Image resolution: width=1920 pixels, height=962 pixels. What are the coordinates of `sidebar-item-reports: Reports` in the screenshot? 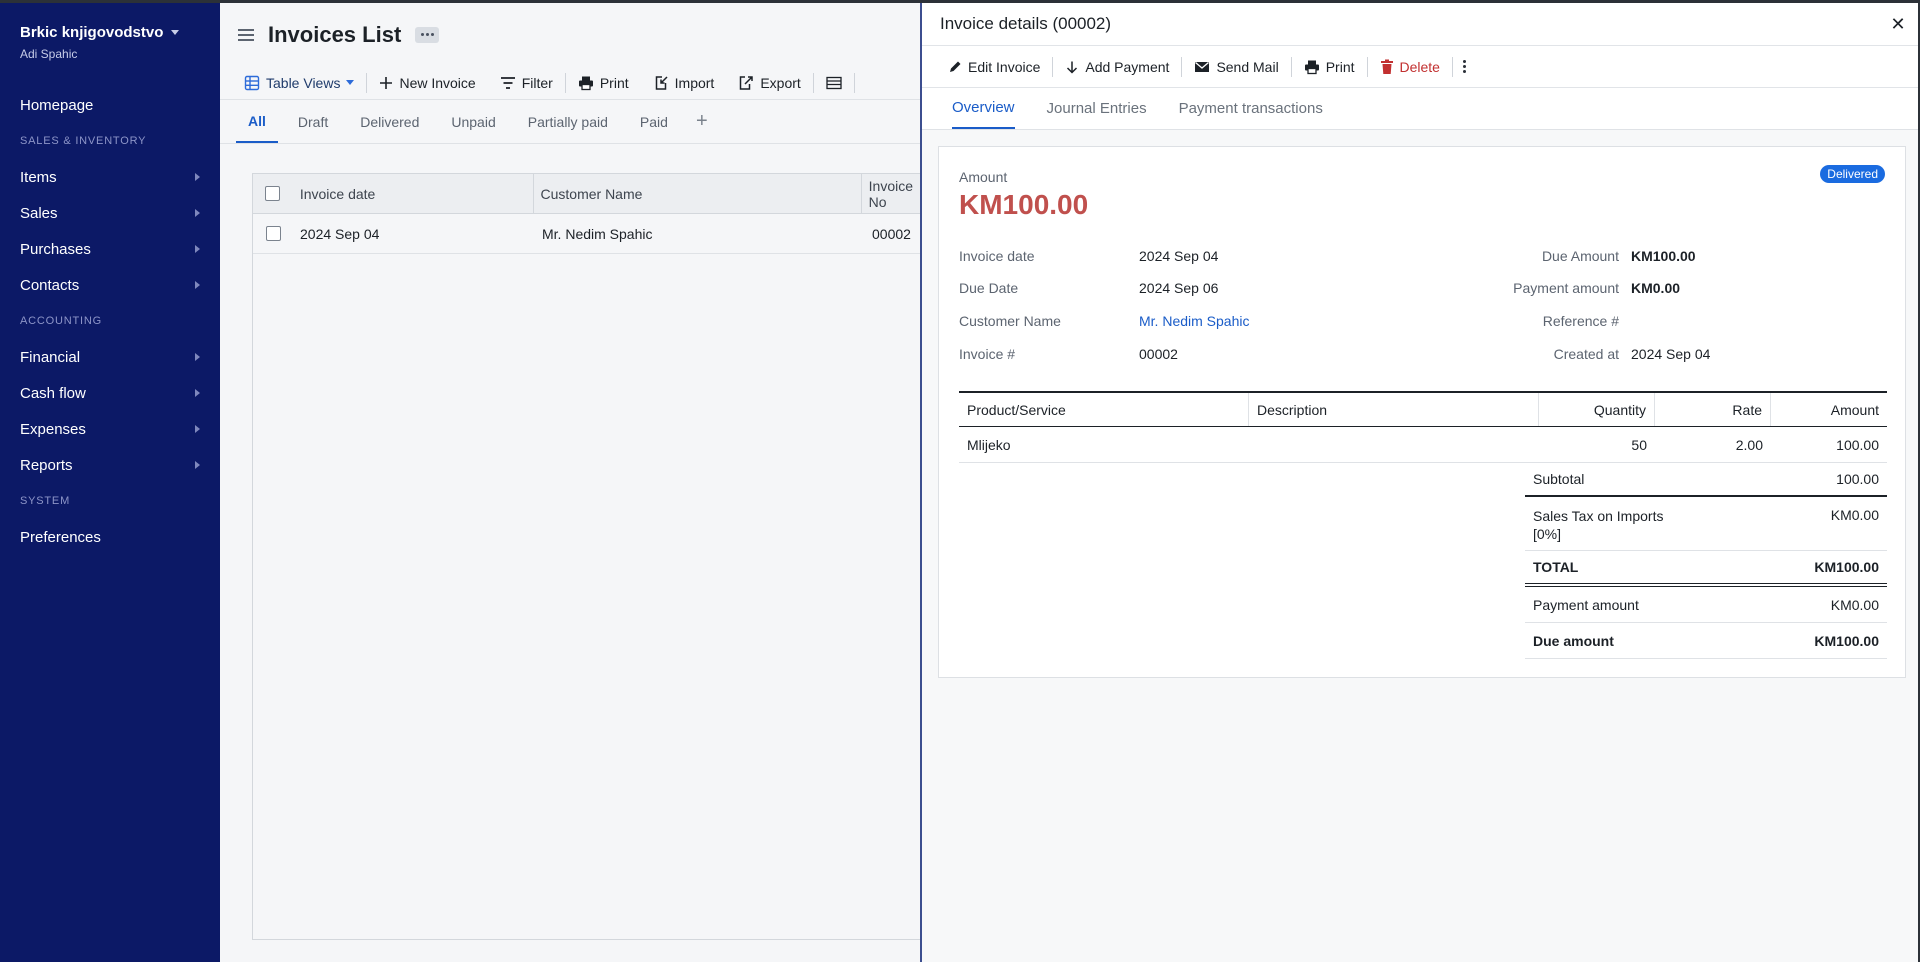 It's located at (110, 465).